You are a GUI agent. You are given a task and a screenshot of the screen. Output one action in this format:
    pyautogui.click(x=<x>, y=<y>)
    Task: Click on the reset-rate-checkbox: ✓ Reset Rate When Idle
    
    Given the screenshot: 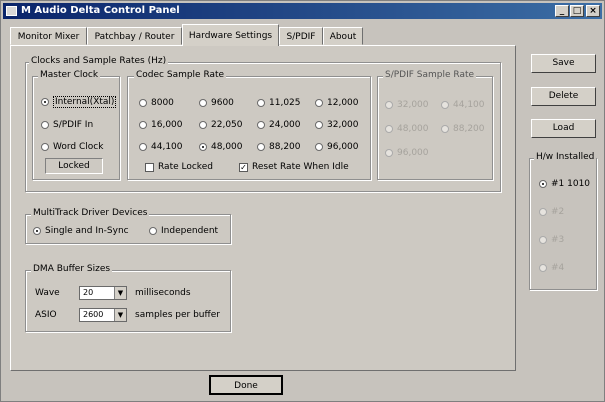 What is the action you would take?
    pyautogui.click(x=294, y=167)
    